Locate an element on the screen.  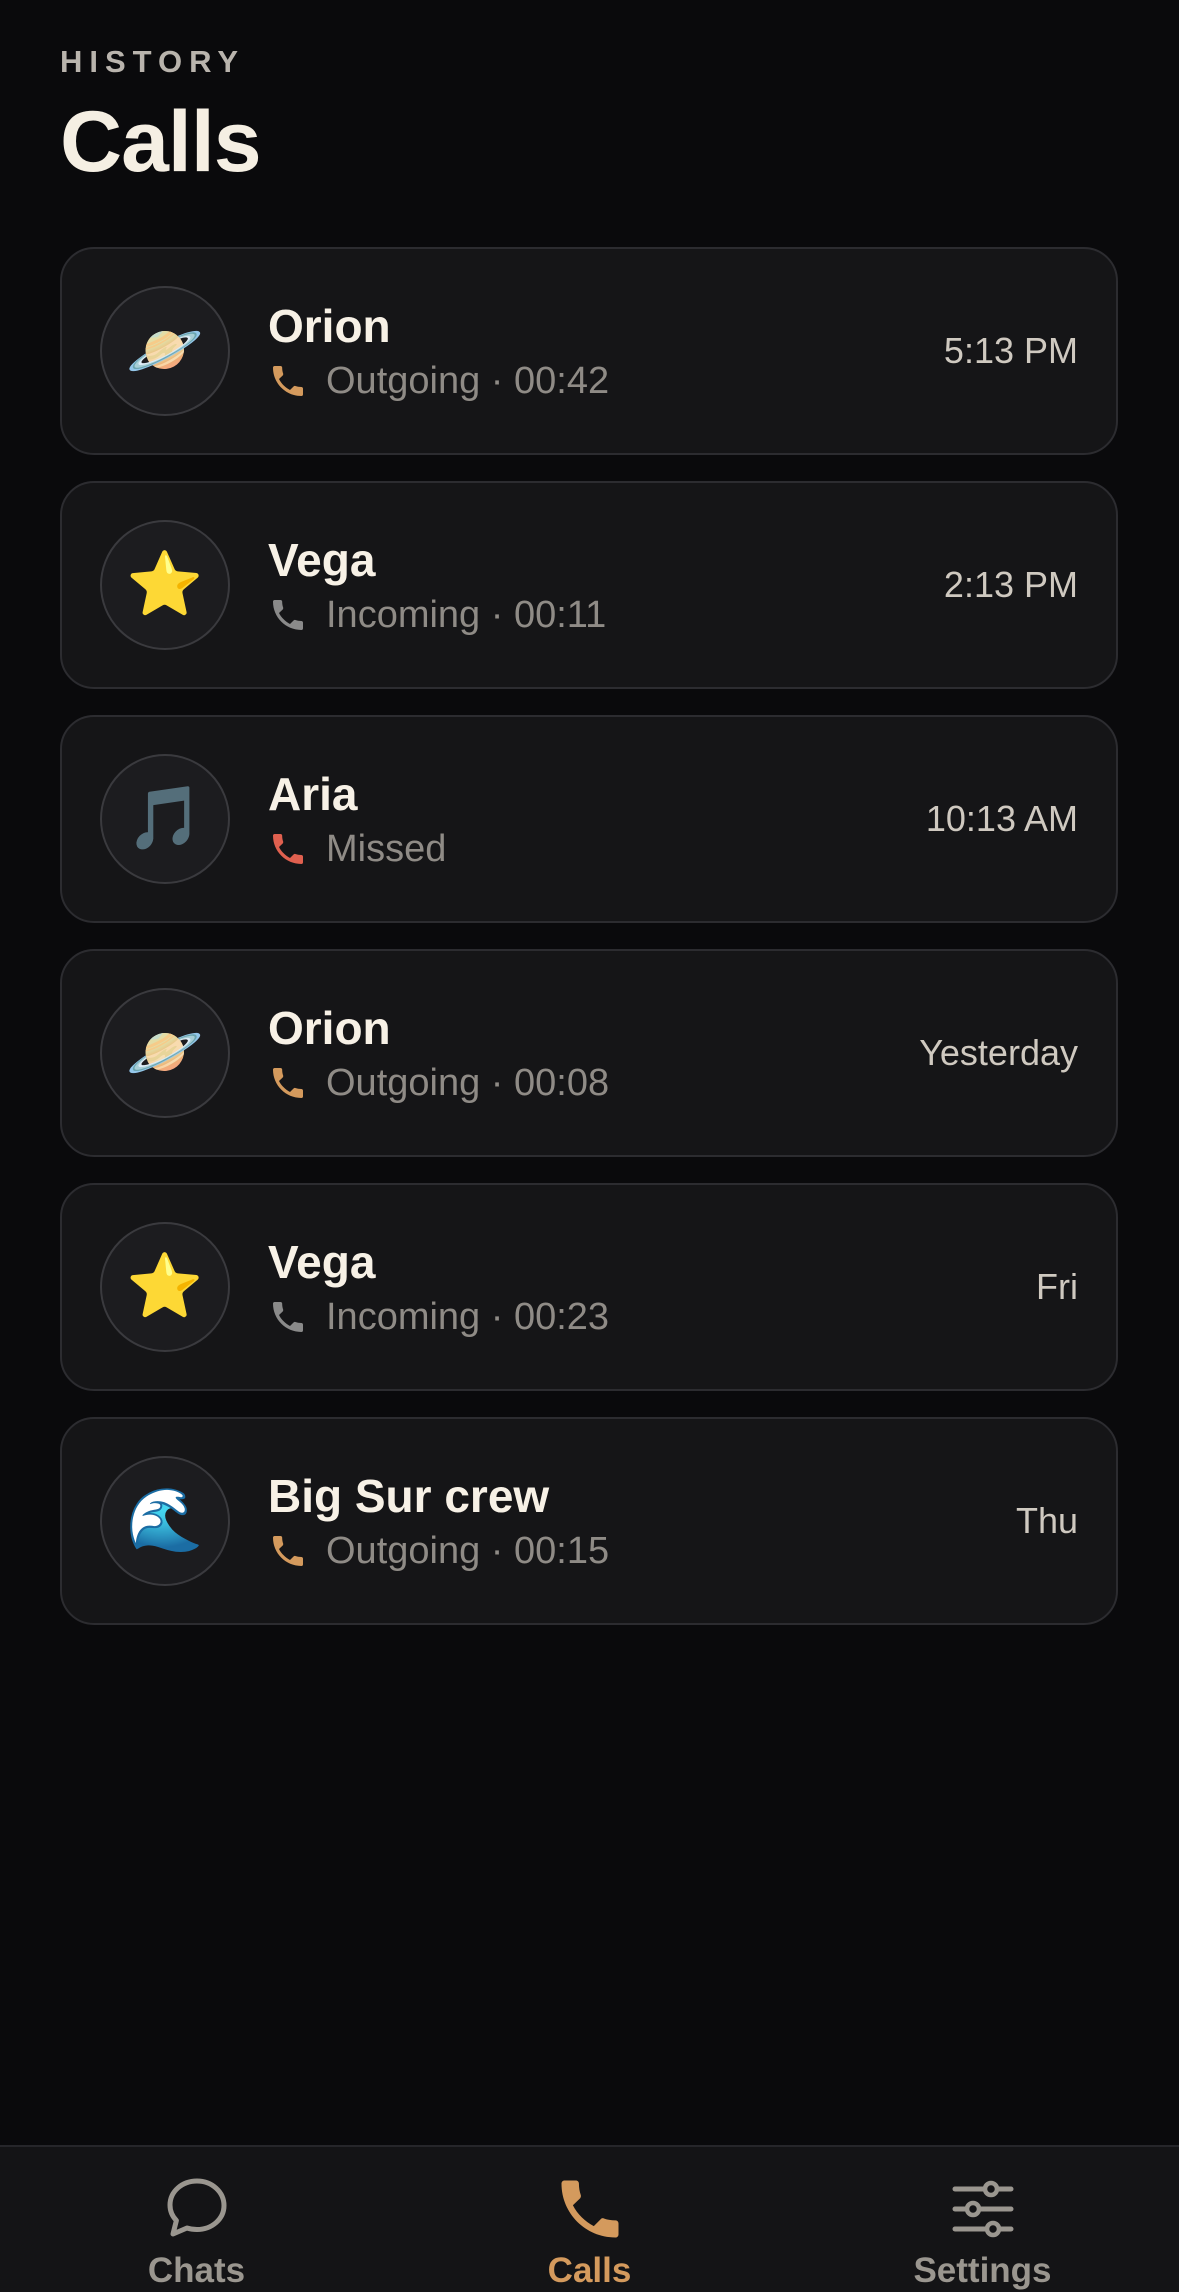
call-detail-row: Missed is located at coordinates (357, 849).